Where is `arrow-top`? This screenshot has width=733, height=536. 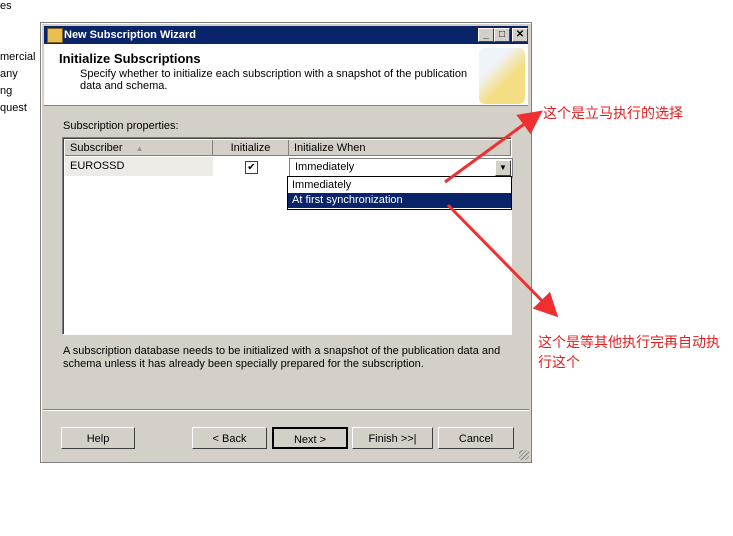
arrow-top is located at coordinates (493, 147).